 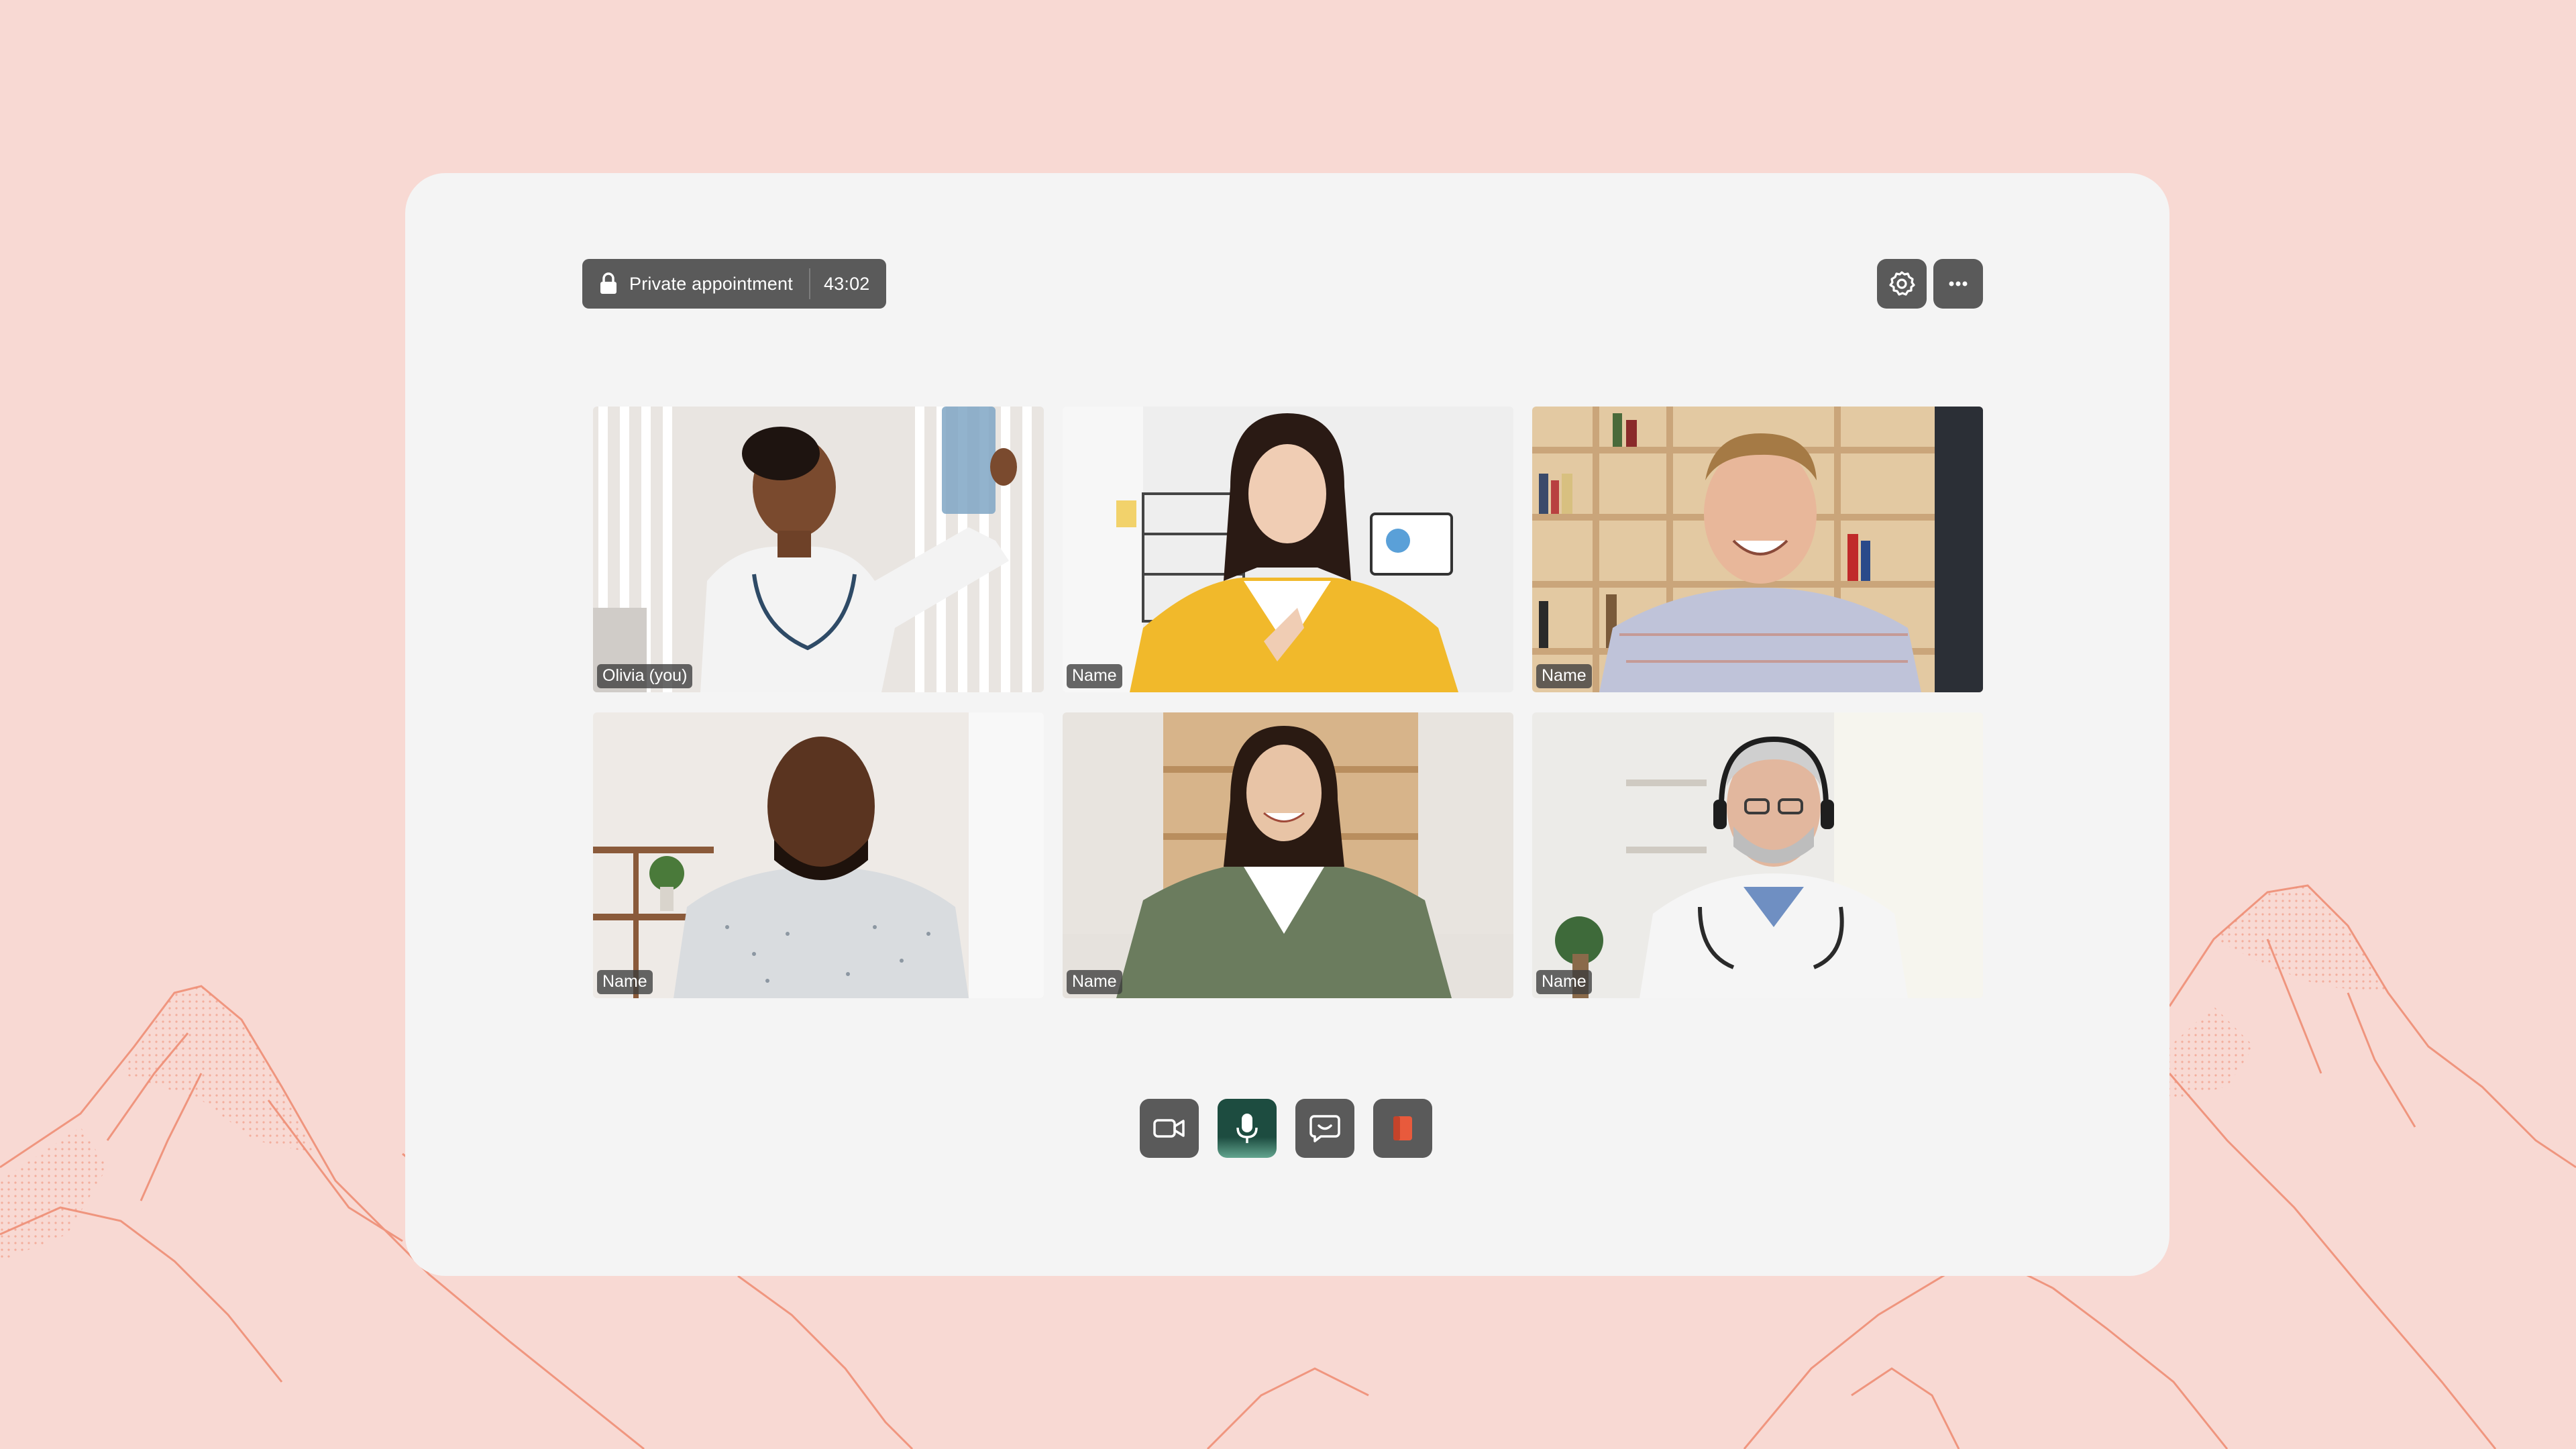 I want to click on meeting-timer: 43:02, so click(x=846, y=283).